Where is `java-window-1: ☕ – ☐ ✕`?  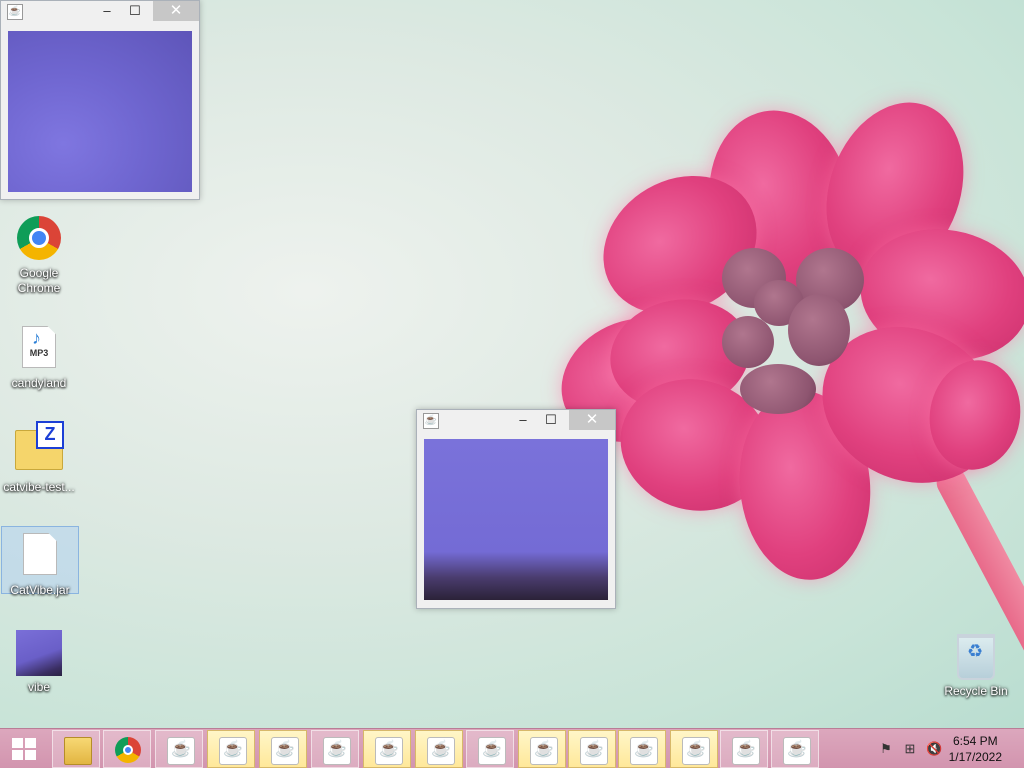 java-window-1: ☕ – ☐ ✕ is located at coordinates (100, 100).